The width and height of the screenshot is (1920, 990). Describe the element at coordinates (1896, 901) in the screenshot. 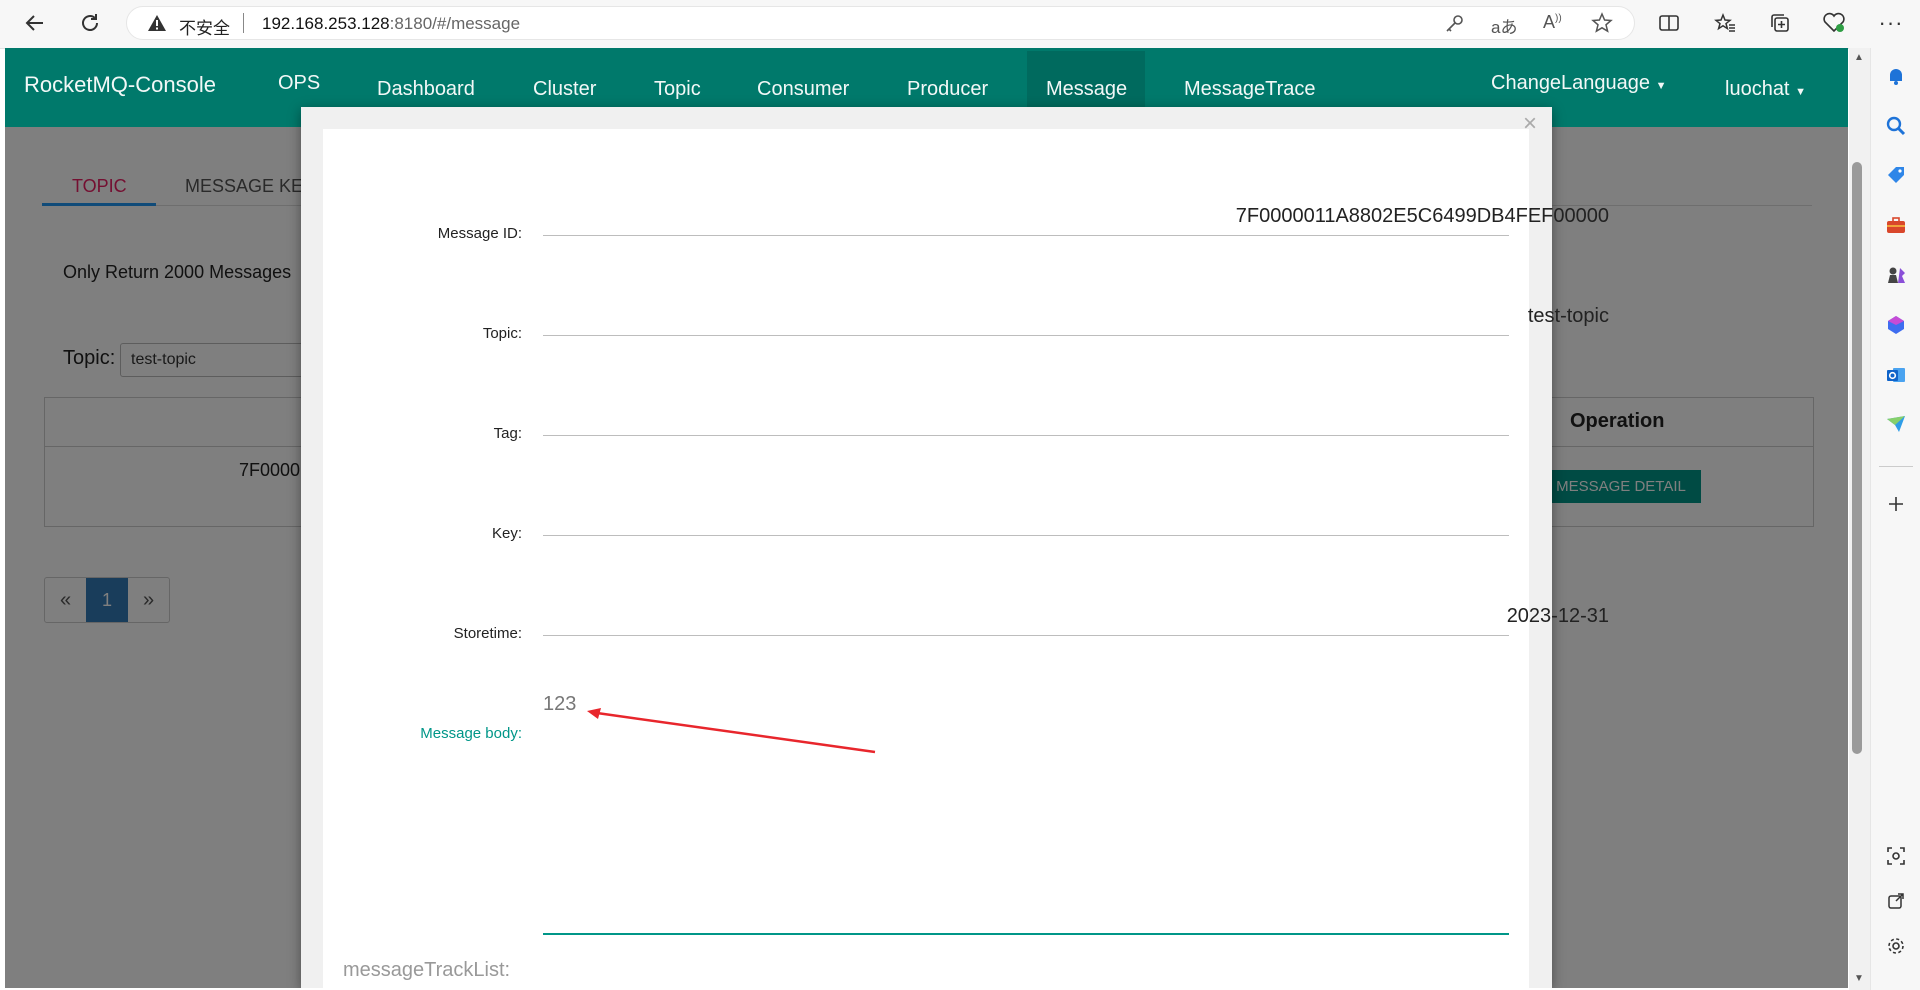

I see `open-external-icon` at that location.